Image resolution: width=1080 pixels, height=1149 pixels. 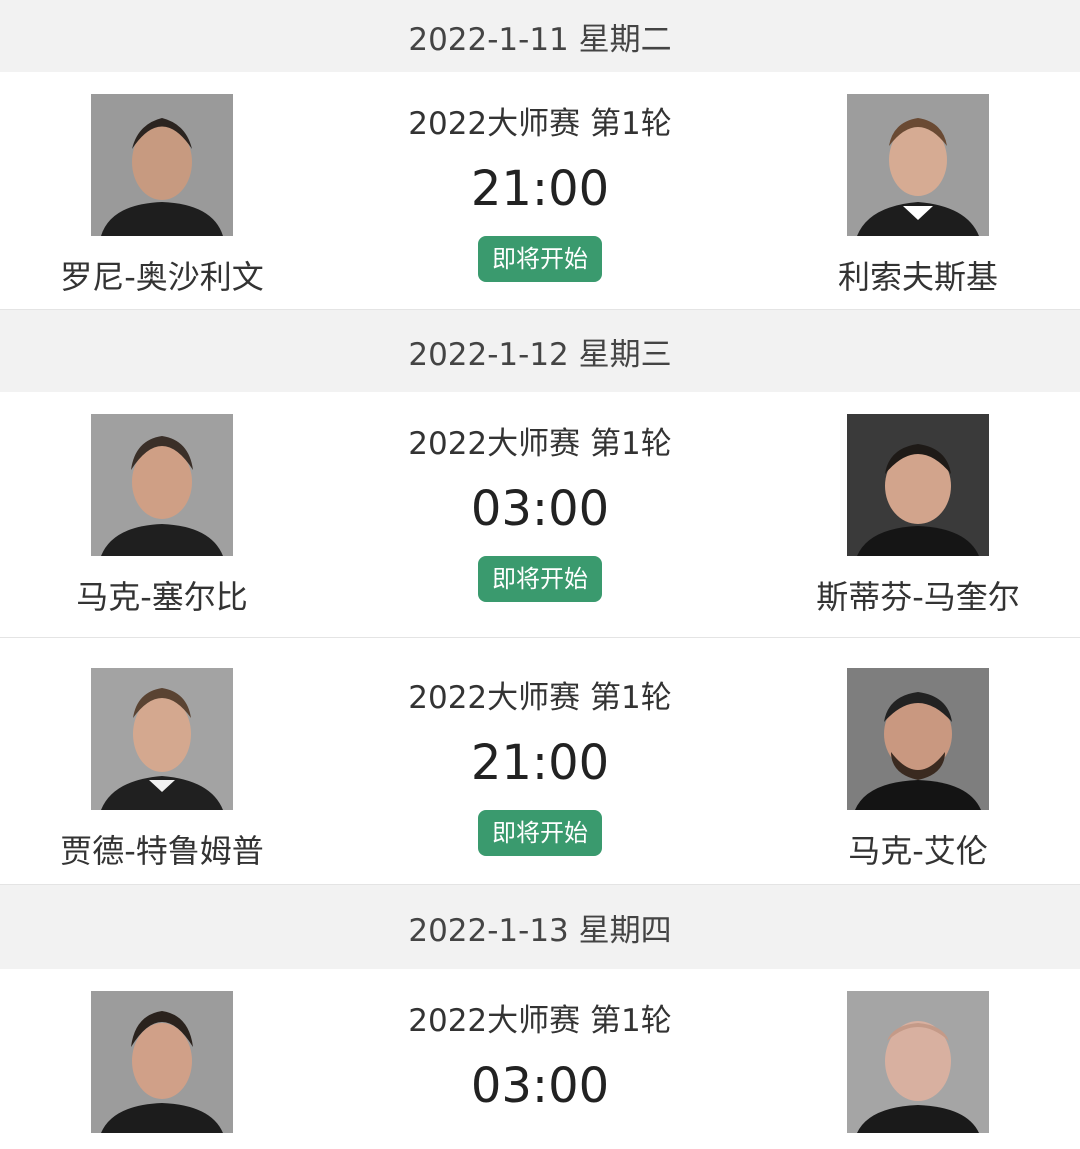 I want to click on player-right: 斯蒂芬-马奎尔, so click(x=918, y=516).